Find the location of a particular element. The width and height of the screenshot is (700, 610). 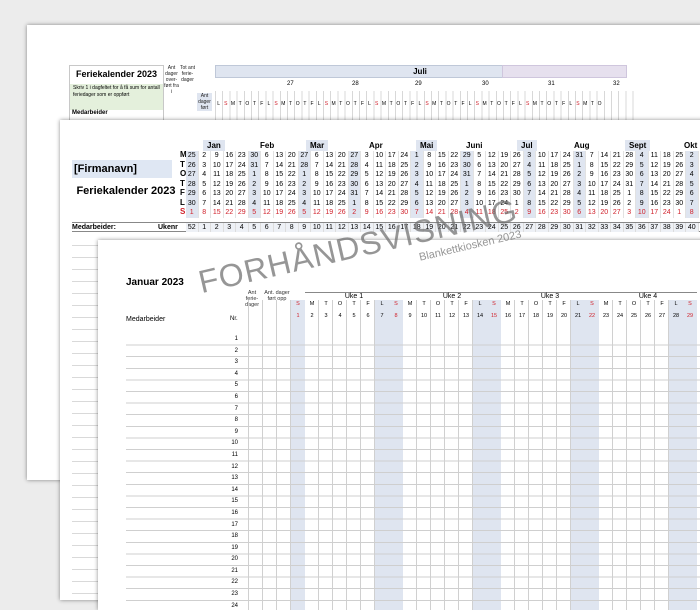

week-number: 36 is located at coordinates (642, 227).